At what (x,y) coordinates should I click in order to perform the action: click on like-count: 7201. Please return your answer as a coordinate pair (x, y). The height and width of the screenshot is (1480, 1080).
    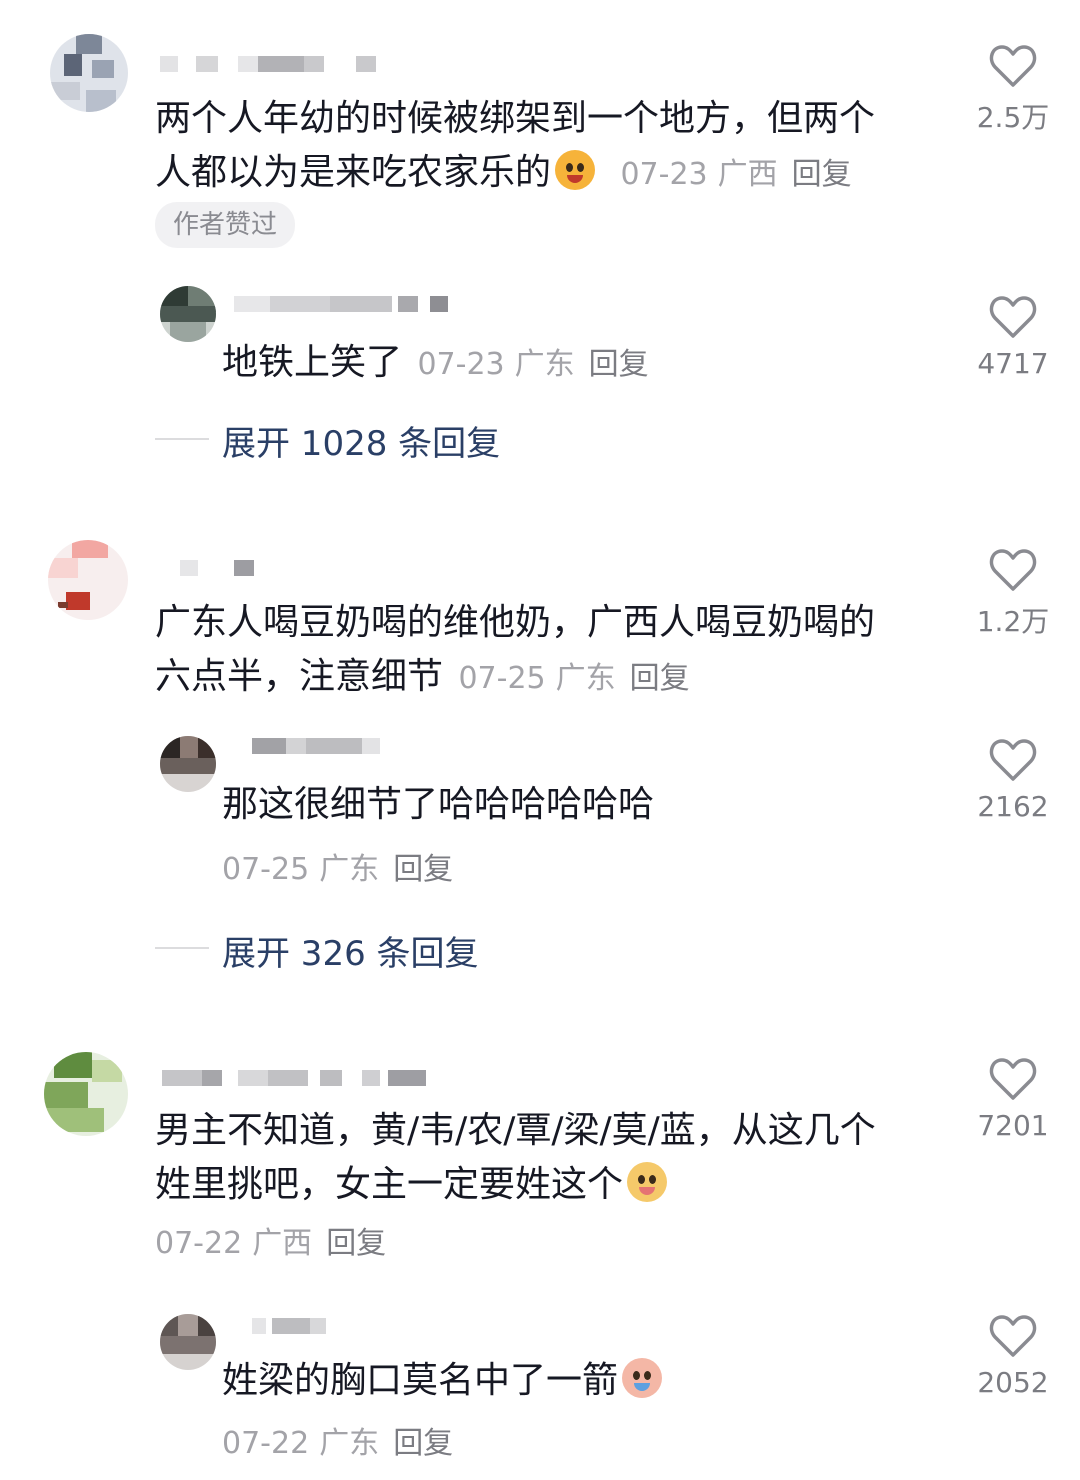
    Looking at the image, I should click on (1013, 1125).